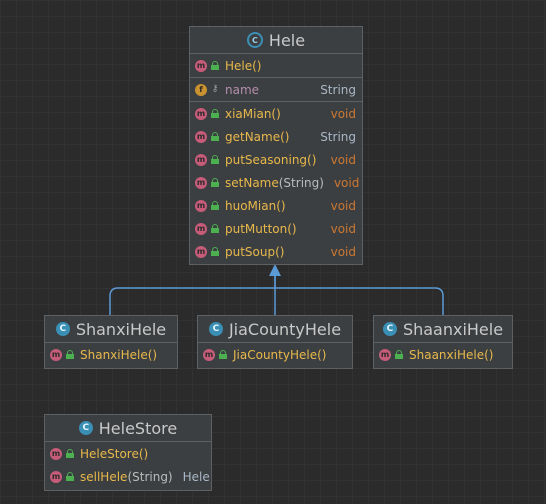  I want to click on class-title: ShaanxiHele, so click(453, 329).